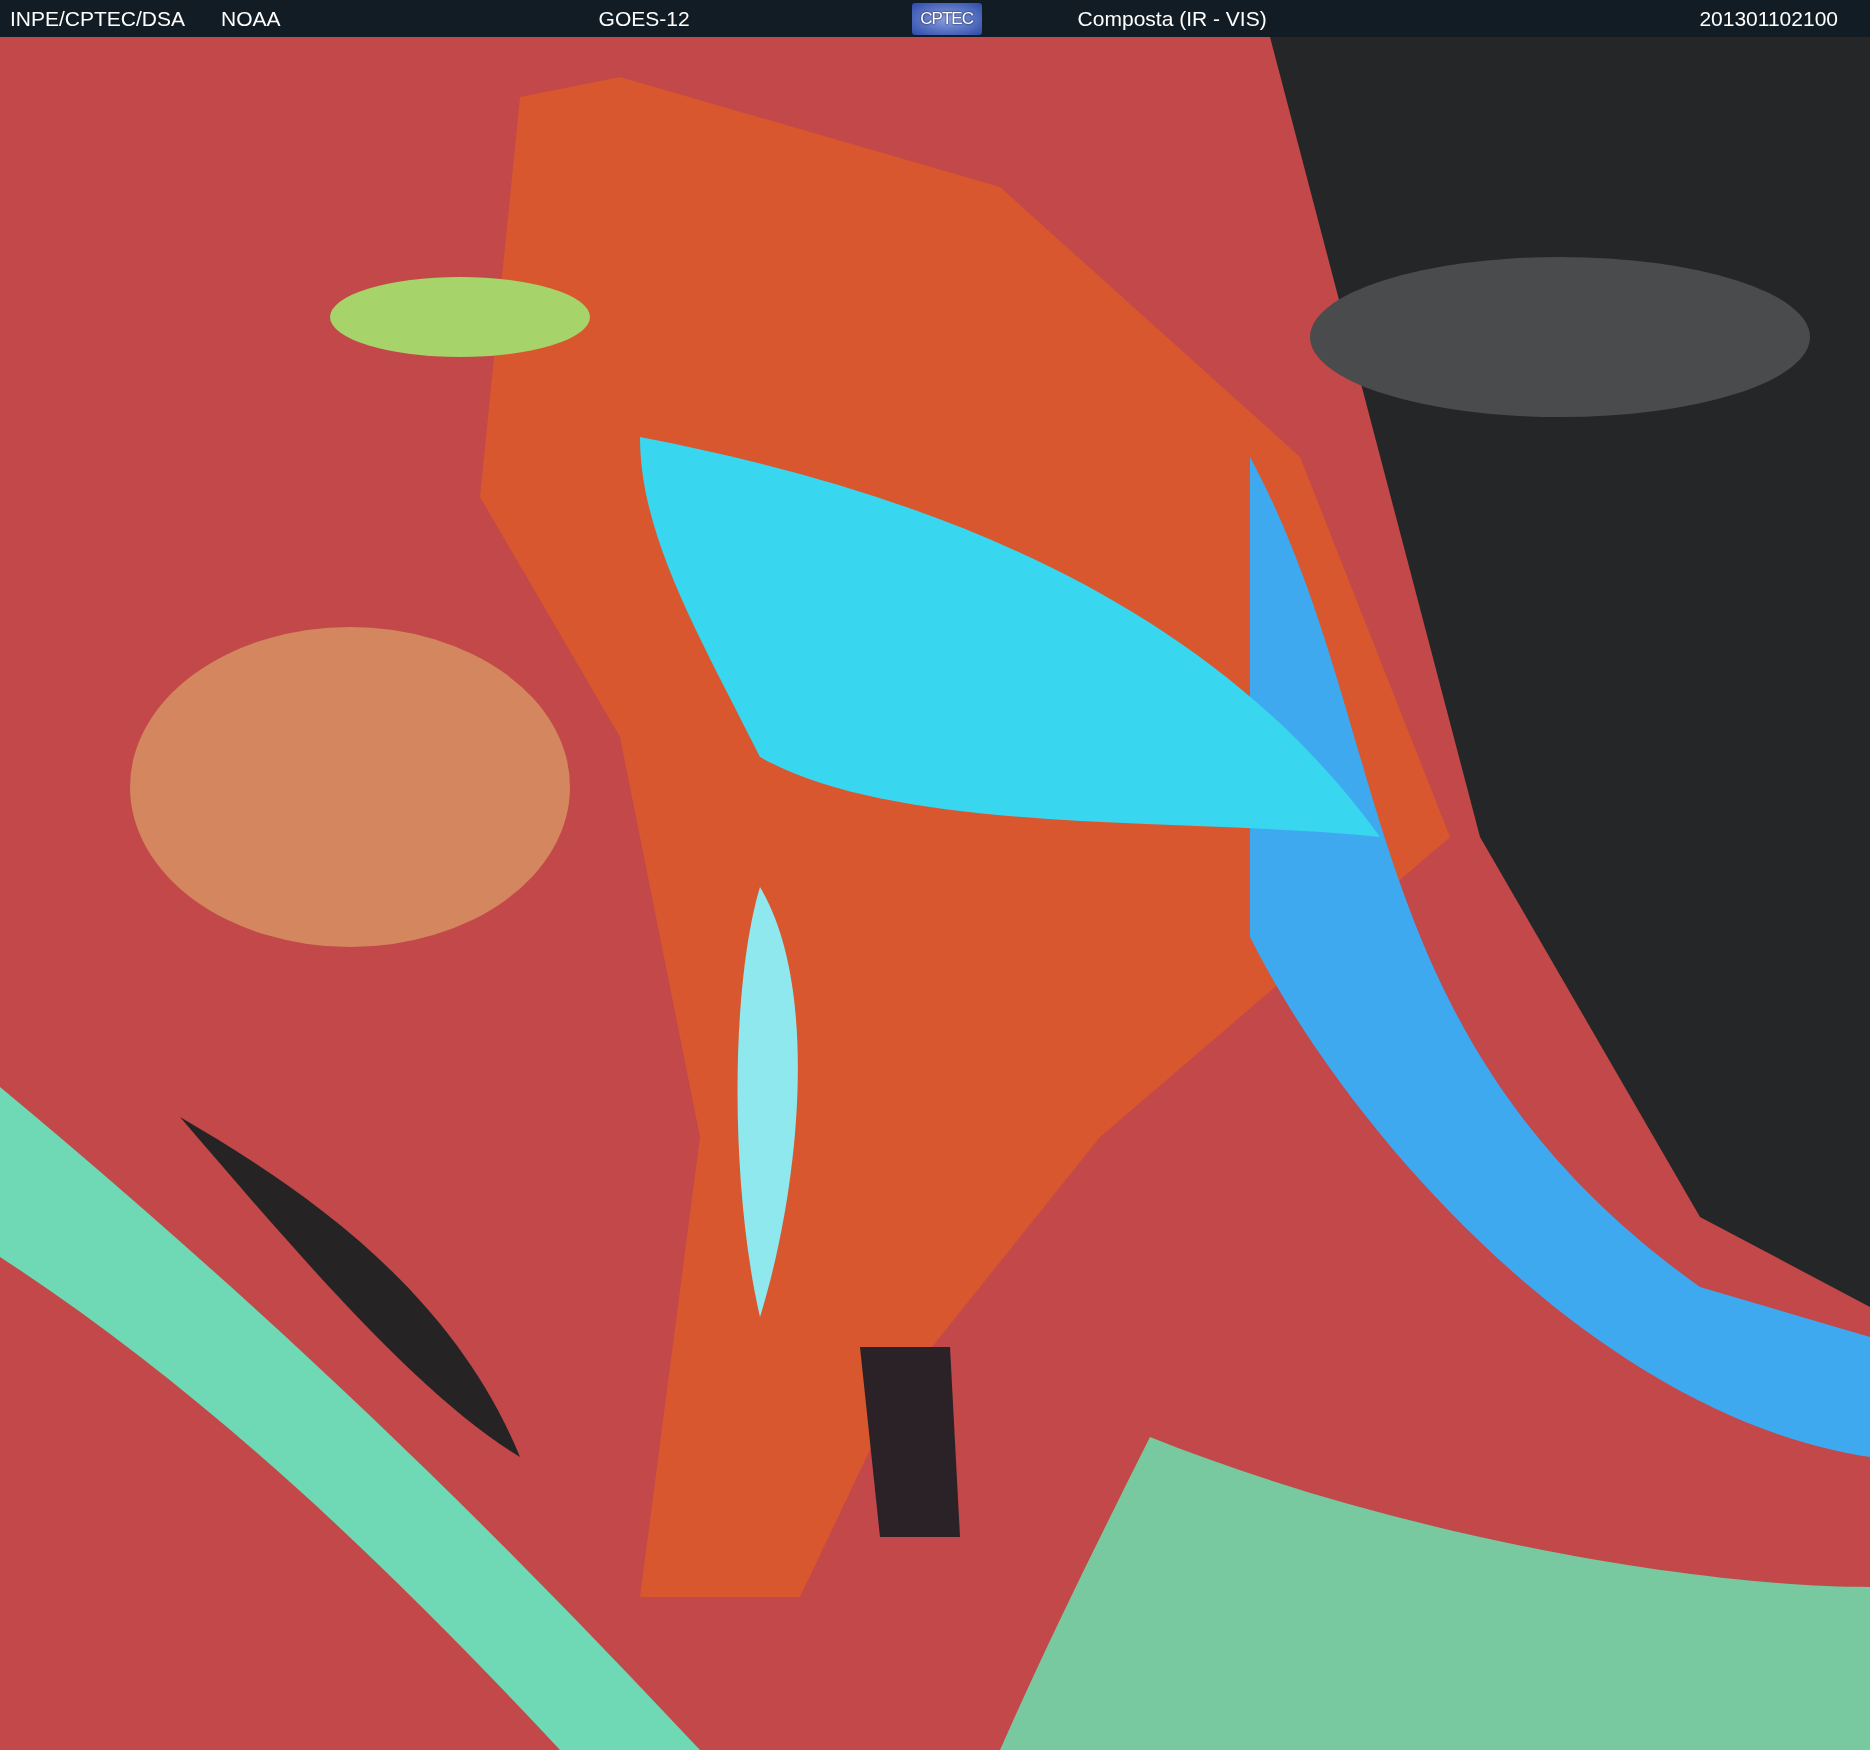 The image size is (1870, 1750). What do you see at coordinates (1768, 18) in the screenshot?
I see `timestamp-label: 201301102100` at bounding box center [1768, 18].